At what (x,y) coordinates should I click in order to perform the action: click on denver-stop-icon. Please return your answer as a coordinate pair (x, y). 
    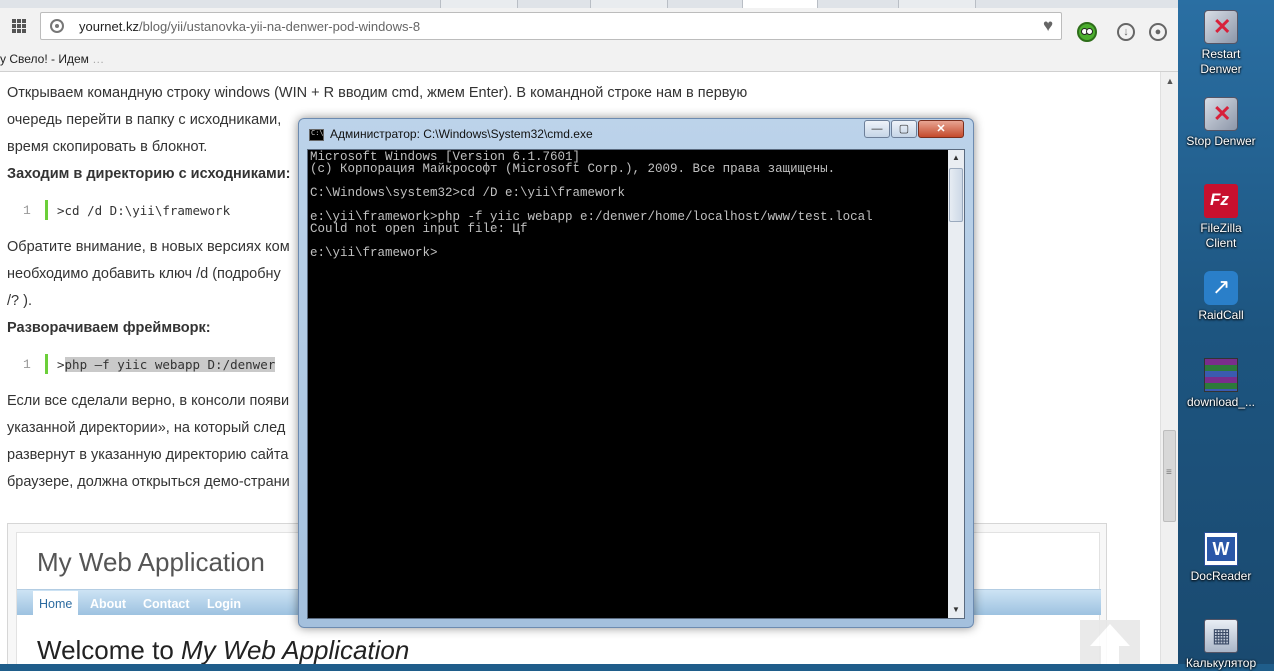
    Looking at the image, I should click on (1221, 114).